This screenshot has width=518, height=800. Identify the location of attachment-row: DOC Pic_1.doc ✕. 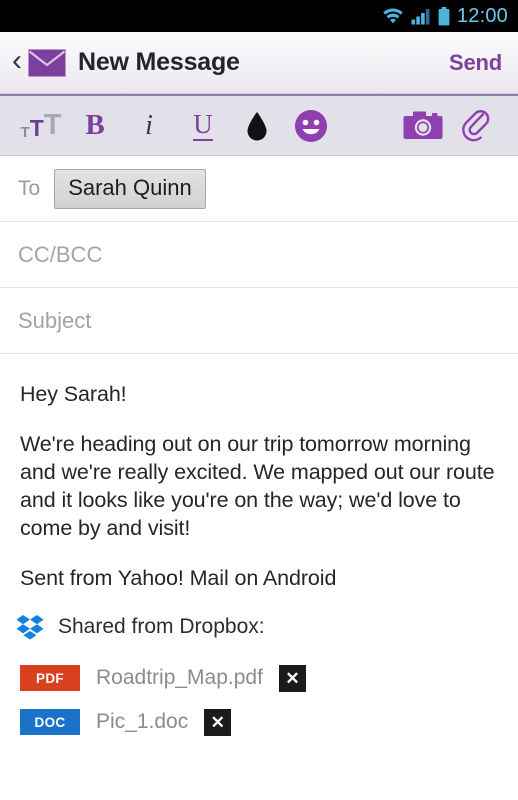
(257, 722).